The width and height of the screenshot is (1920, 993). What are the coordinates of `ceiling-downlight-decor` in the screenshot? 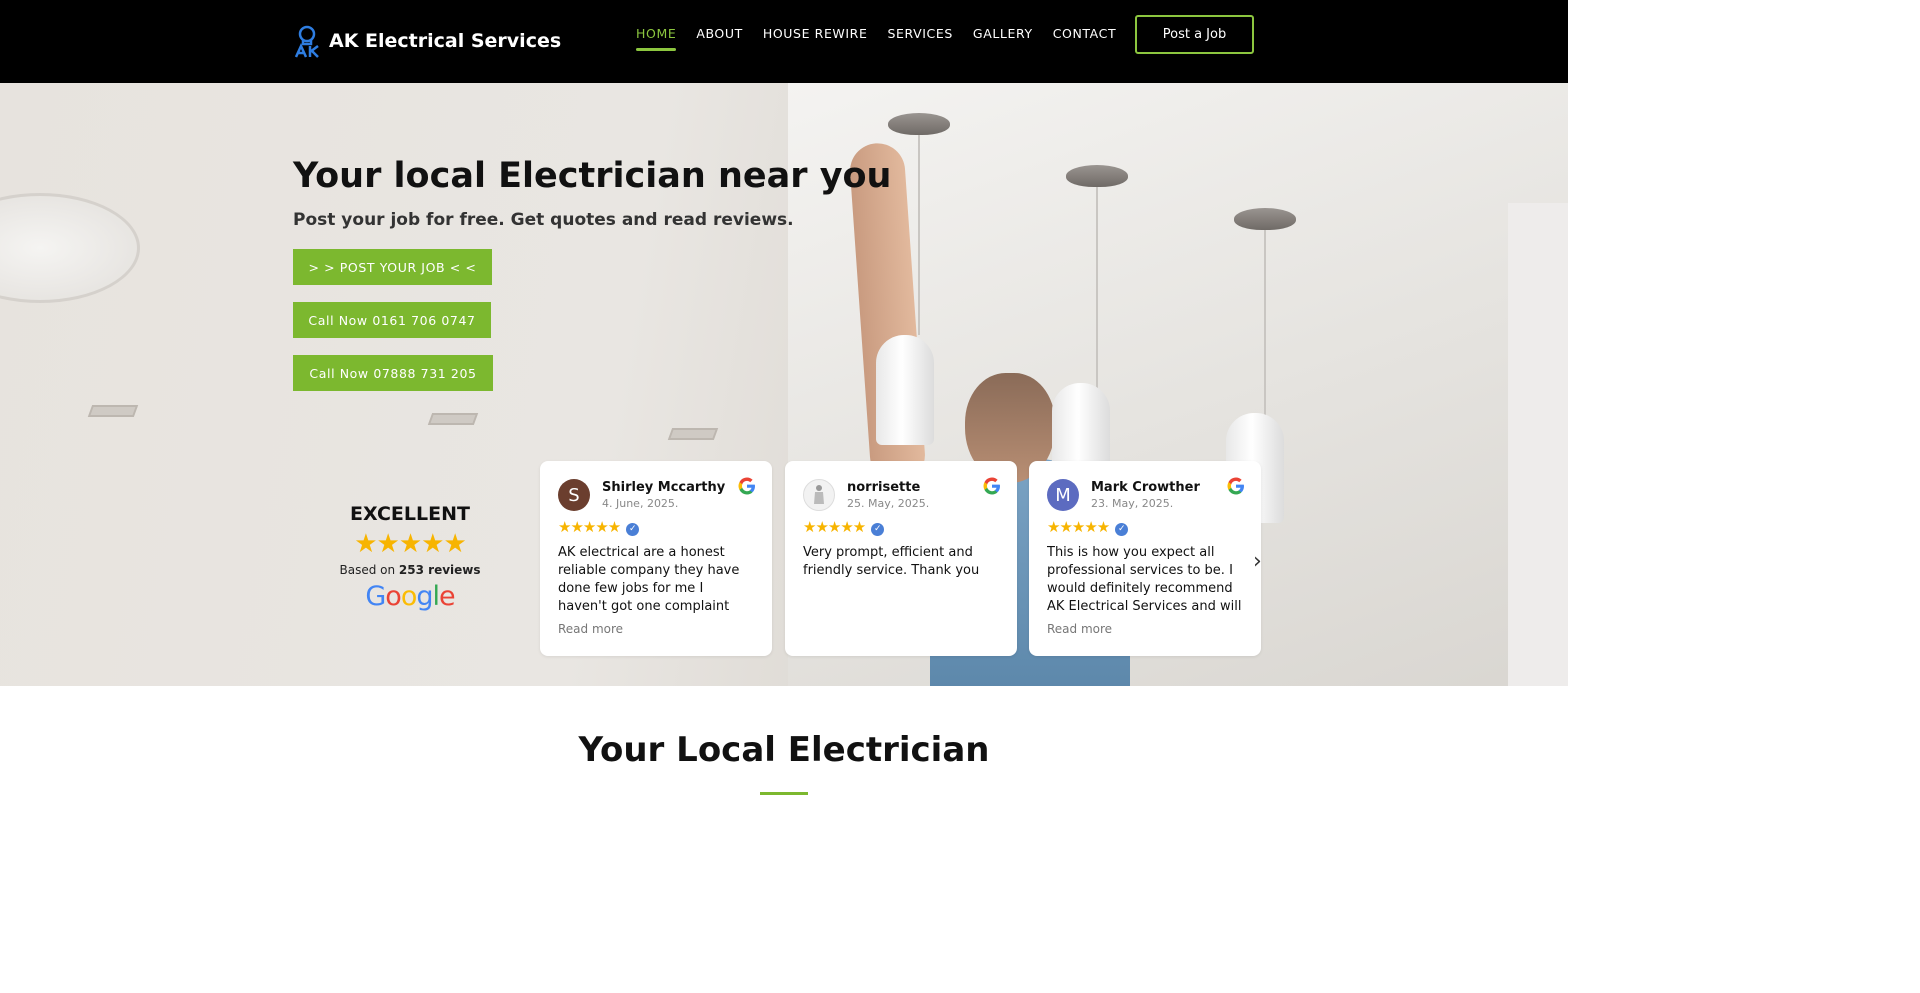 It's located at (70, 248).